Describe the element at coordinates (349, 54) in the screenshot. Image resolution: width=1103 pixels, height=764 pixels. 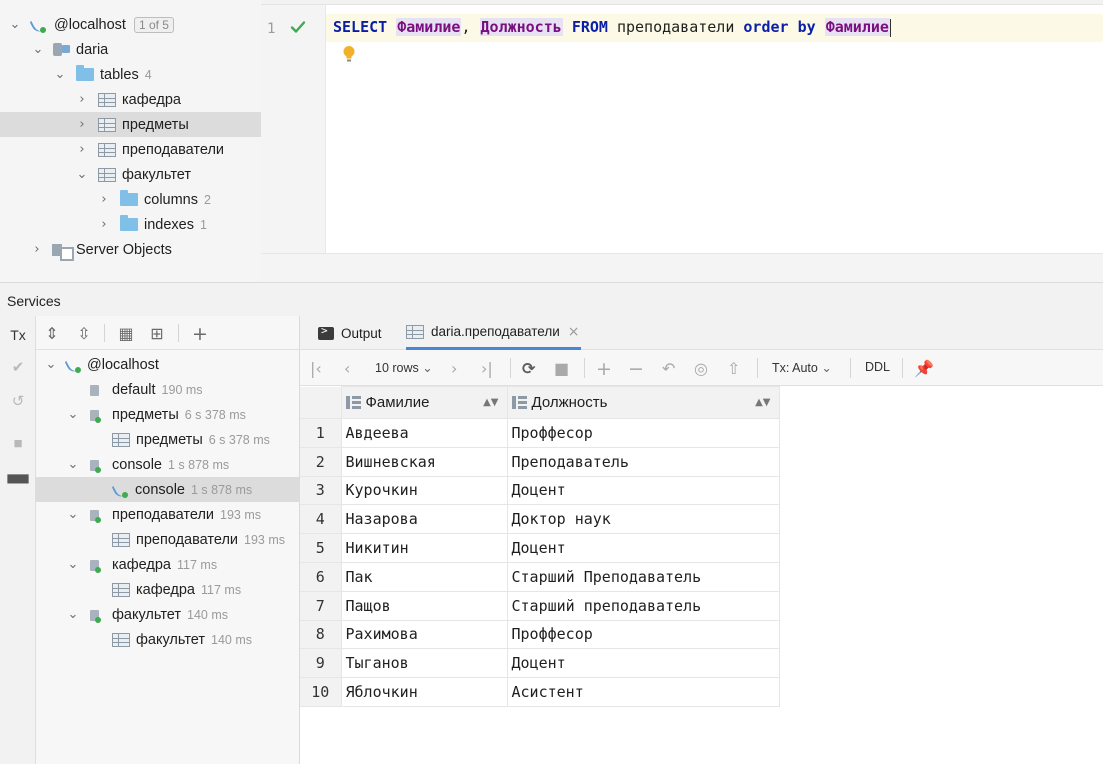
I see `lightbulb-icon` at that location.